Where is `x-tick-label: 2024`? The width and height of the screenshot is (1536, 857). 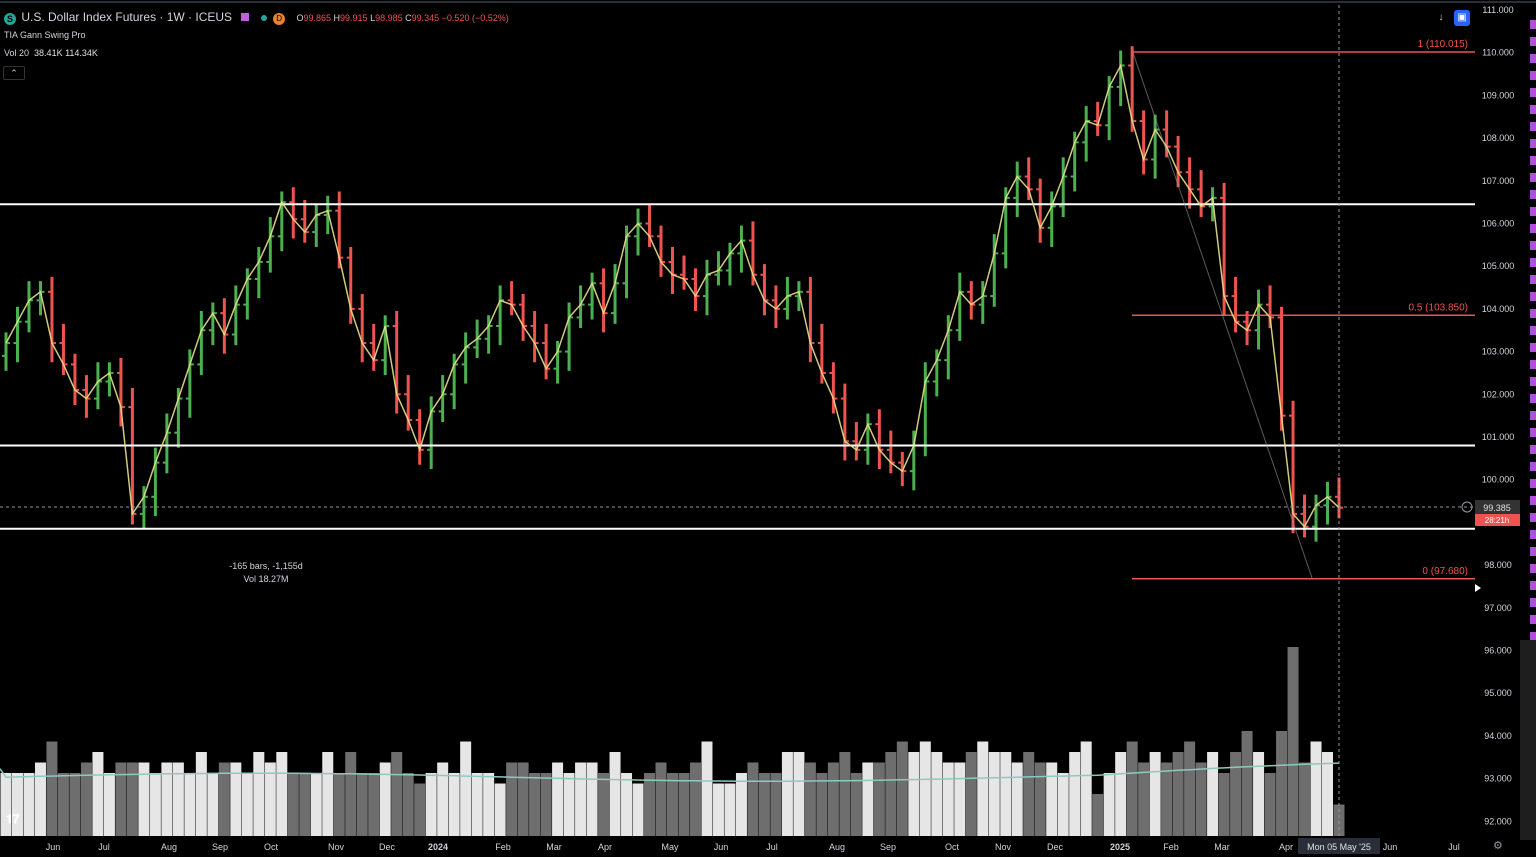
x-tick-label: 2024 is located at coordinates (438, 847).